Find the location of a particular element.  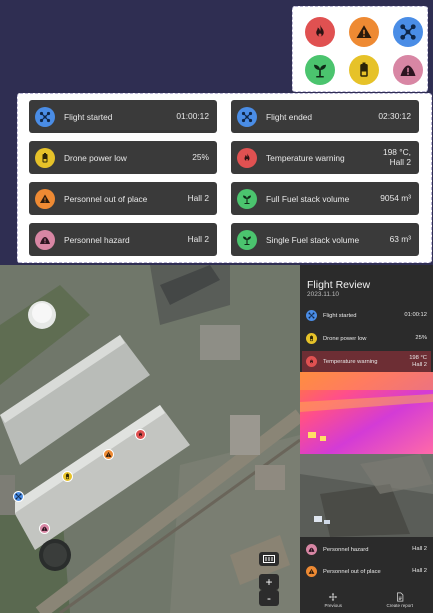

row-label: Temperature warning is located at coordinates (350, 361).